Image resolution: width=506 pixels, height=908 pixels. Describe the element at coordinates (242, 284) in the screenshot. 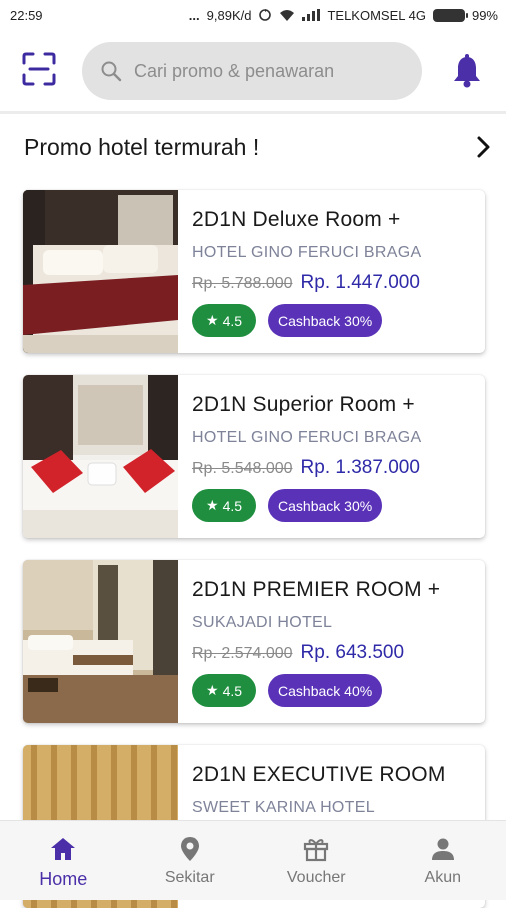

I see `original-price: Rp. 5.788.000` at that location.